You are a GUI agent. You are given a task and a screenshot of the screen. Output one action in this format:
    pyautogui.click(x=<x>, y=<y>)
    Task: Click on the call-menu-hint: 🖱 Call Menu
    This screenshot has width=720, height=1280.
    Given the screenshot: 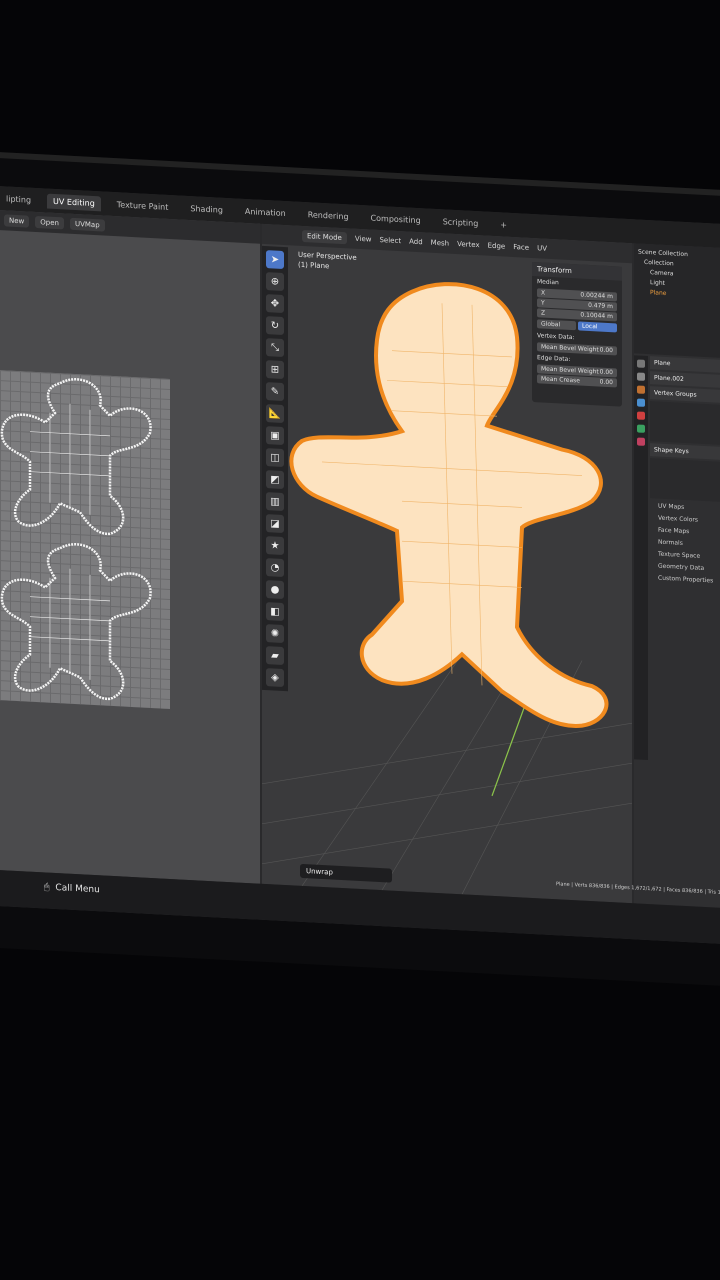 What is the action you would take?
    pyautogui.click(x=72, y=888)
    